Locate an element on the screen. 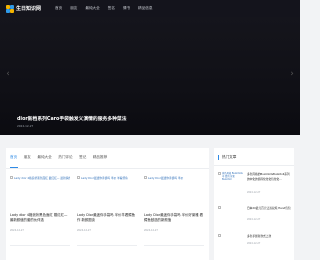 This screenshot has height=260, width=320. thumbnail-alt-text: Lady Dior最迷你手袋吗 半价 is located at coordinates (166, 178).